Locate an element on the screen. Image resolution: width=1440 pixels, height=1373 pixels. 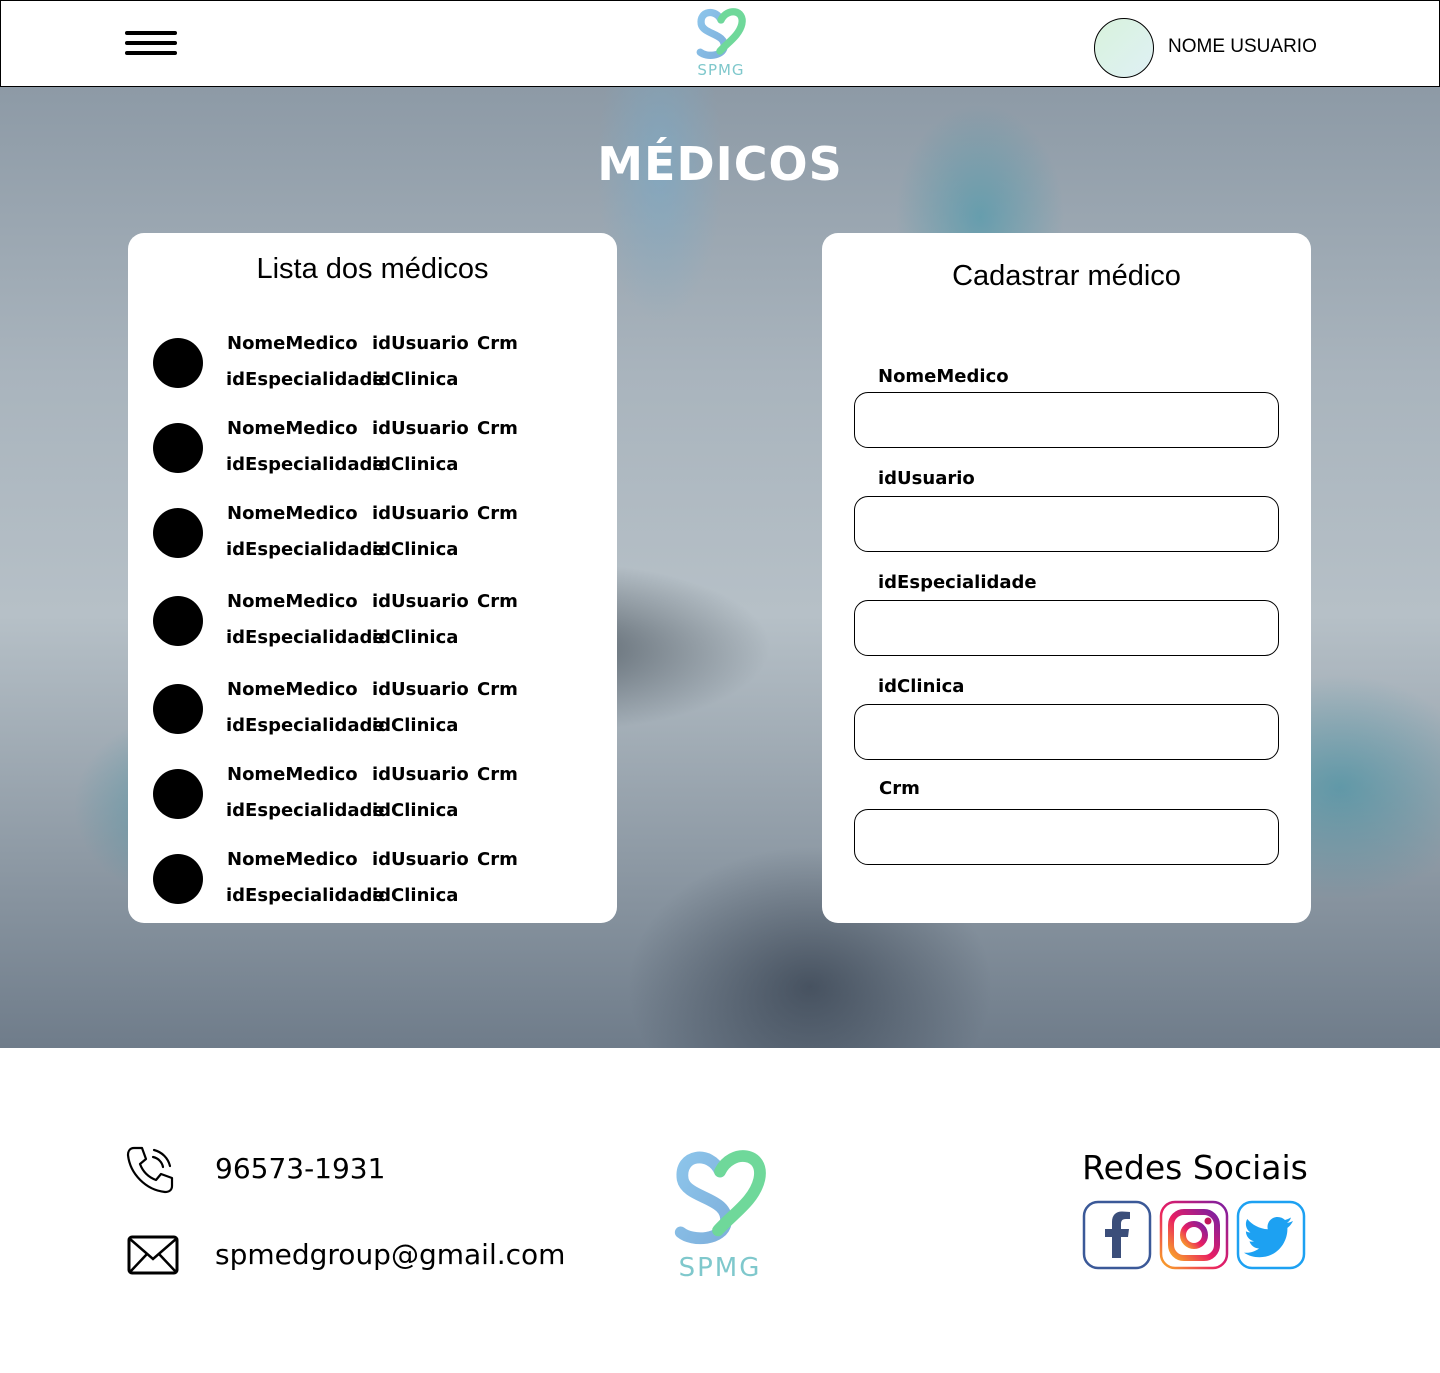
spmg-logo: SPMG is located at coordinates (721, 44).